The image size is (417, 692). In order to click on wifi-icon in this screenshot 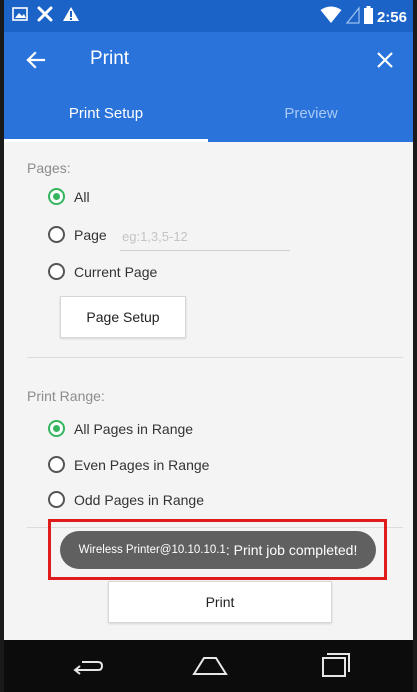, I will do `click(331, 17)`.